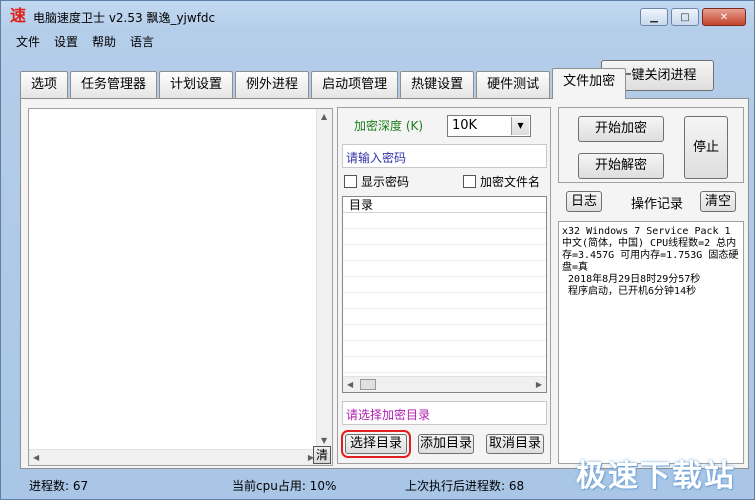  What do you see at coordinates (539, 384) in the screenshot?
I see `scroll-right-icon: ▶` at bounding box center [539, 384].